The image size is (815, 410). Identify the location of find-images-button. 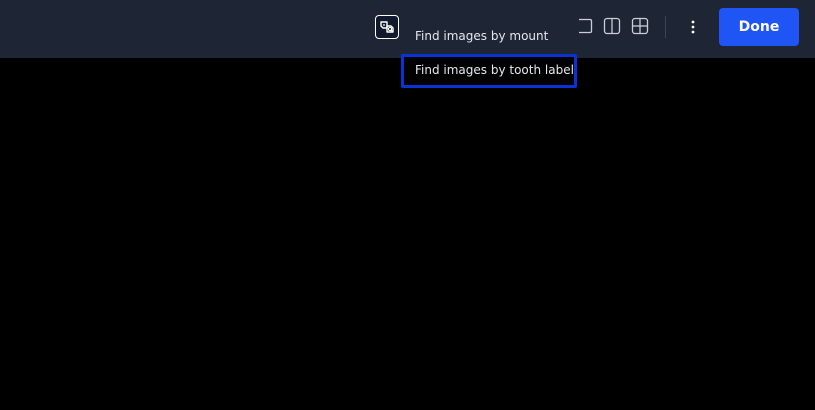
(387, 27).